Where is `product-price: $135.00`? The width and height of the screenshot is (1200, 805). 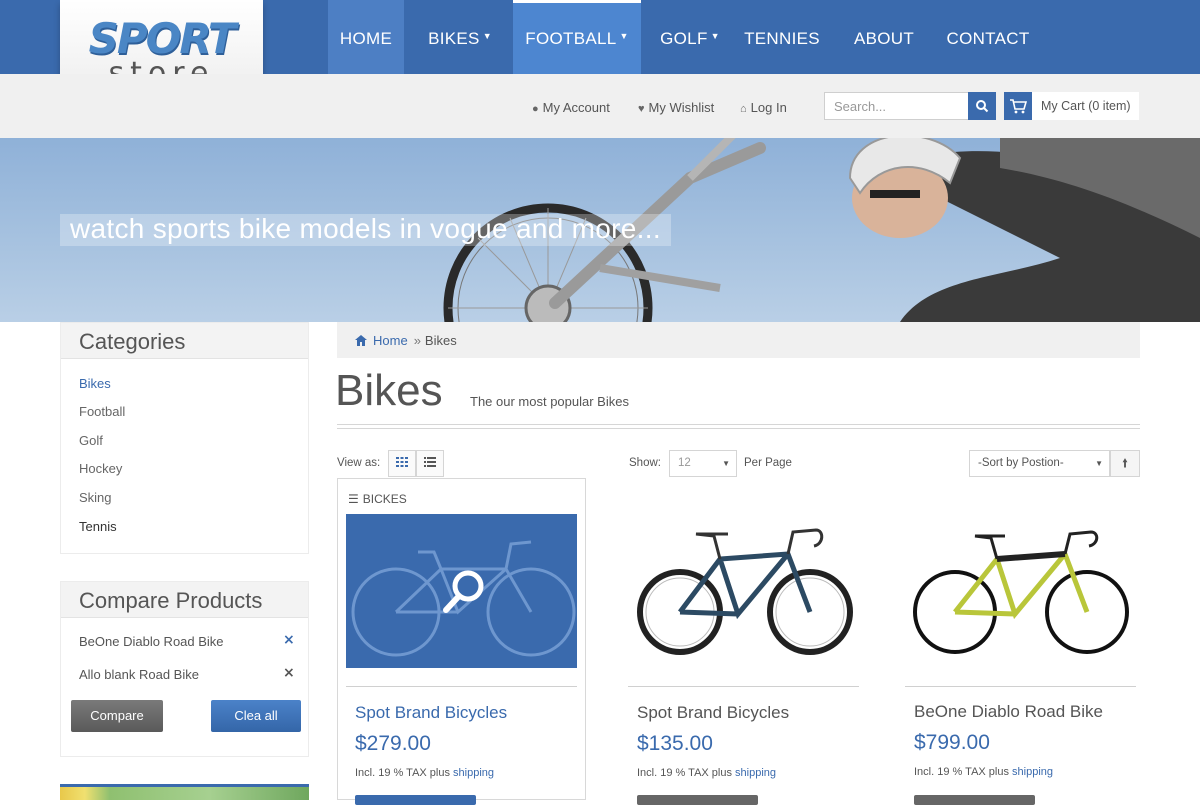
product-price: $135.00 is located at coordinates (675, 743).